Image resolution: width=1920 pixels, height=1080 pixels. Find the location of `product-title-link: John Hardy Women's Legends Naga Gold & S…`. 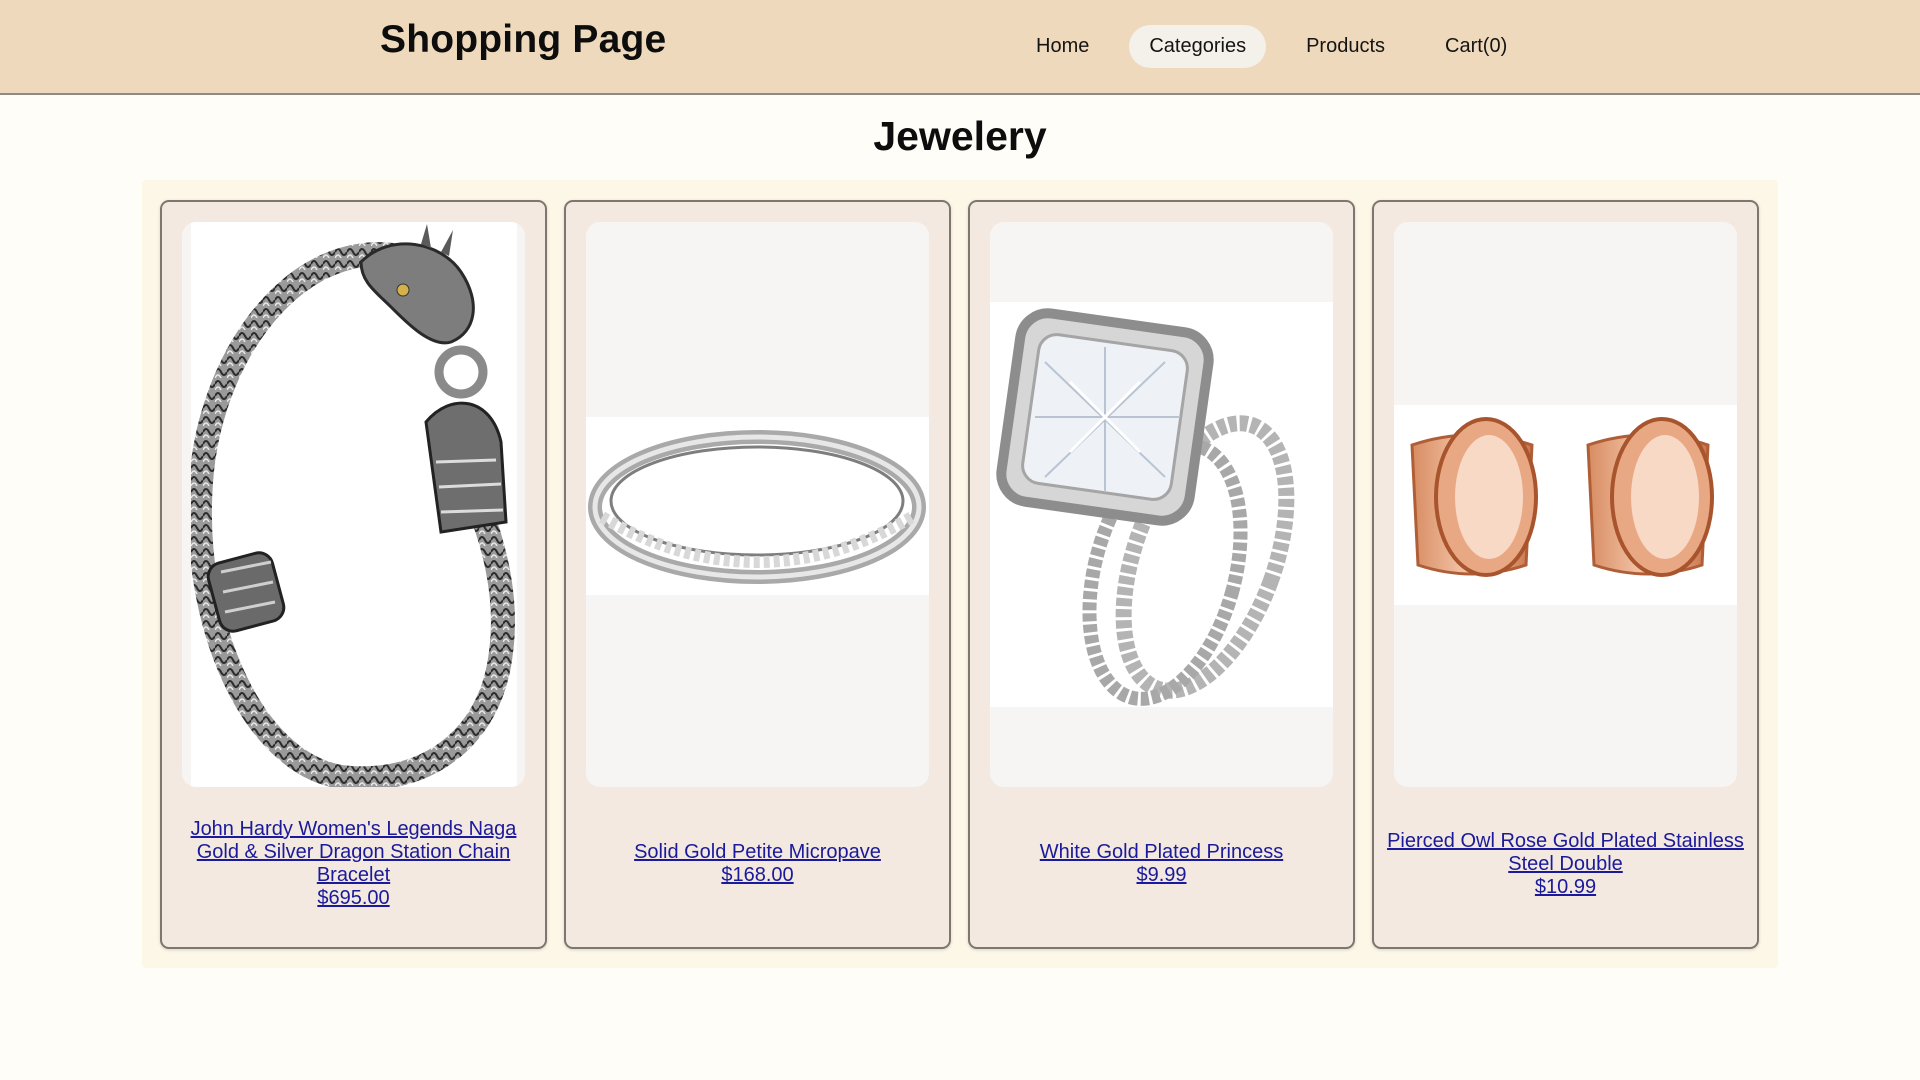

product-title-link: John Hardy Women's Legends Naga Gold & S… is located at coordinates (353, 852).